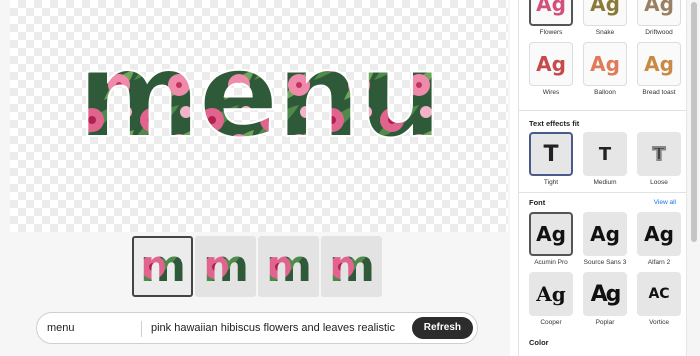 This screenshot has width=700, height=356. Describe the element at coordinates (659, 32) in the screenshot. I see `style-label: Driftwood` at that location.